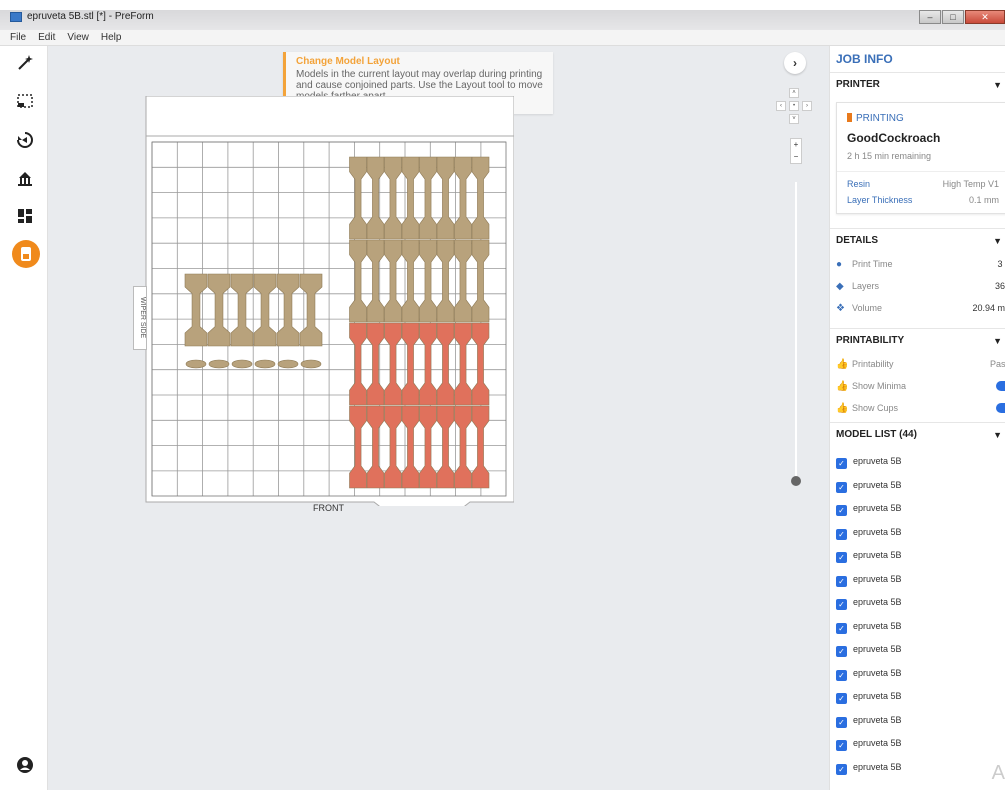 This screenshot has width=1005, height=790. I want to click on window-title-bar: epruveta 5B.stl [*] - PreForm – □ ✕, so click(502, 15).